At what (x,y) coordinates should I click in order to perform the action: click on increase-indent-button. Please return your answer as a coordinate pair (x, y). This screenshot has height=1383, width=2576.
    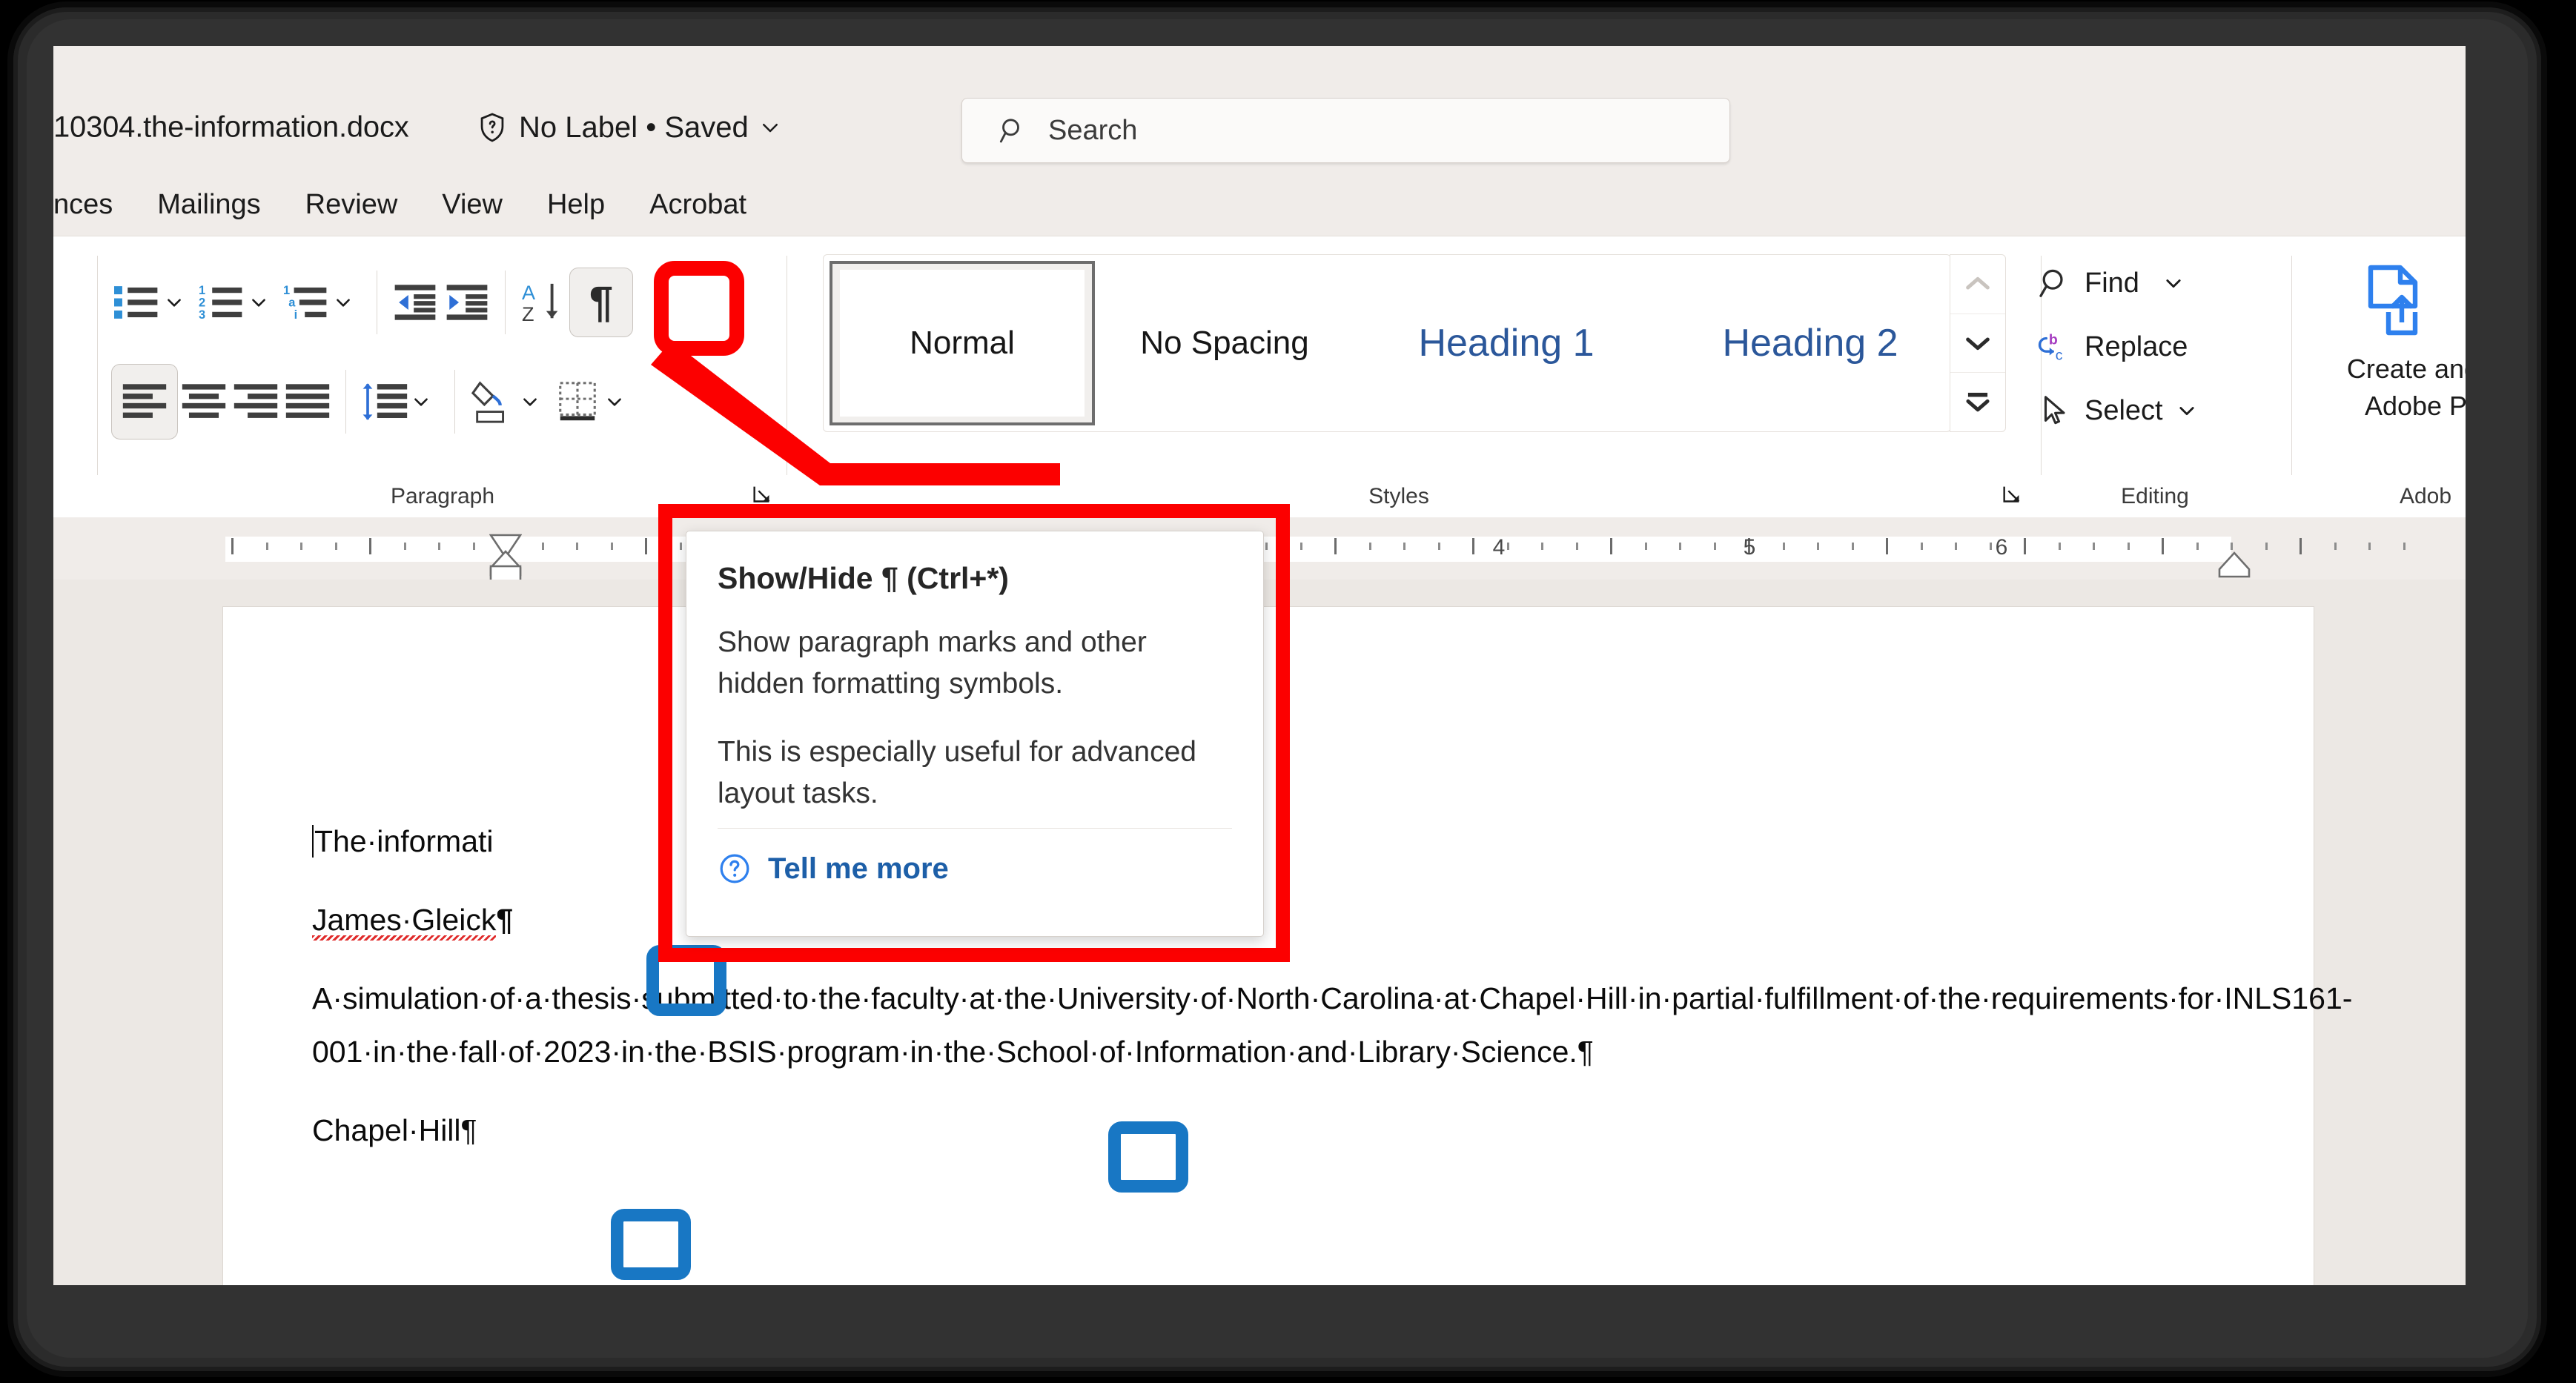
    Looking at the image, I should click on (467, 302).